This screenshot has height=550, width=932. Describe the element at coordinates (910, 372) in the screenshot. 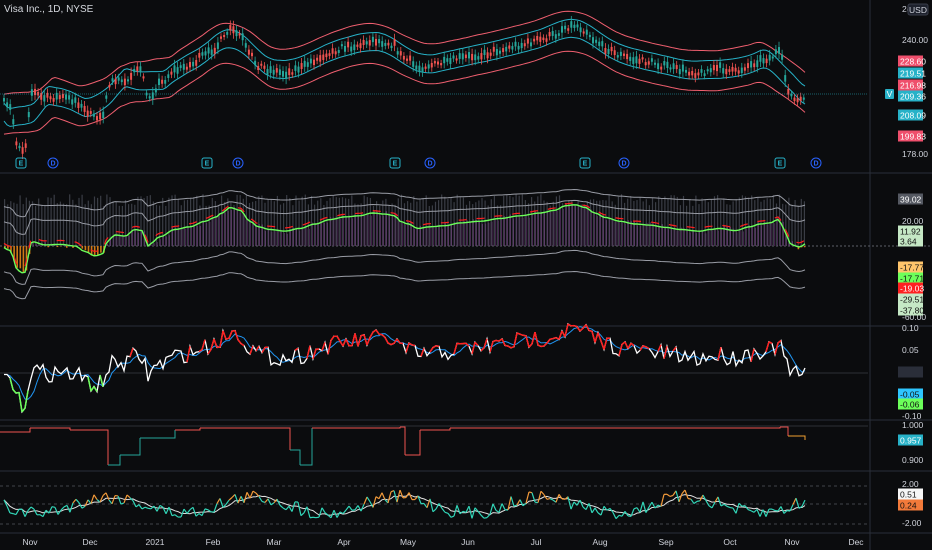

I see `momentum-zero-tag` at that location.